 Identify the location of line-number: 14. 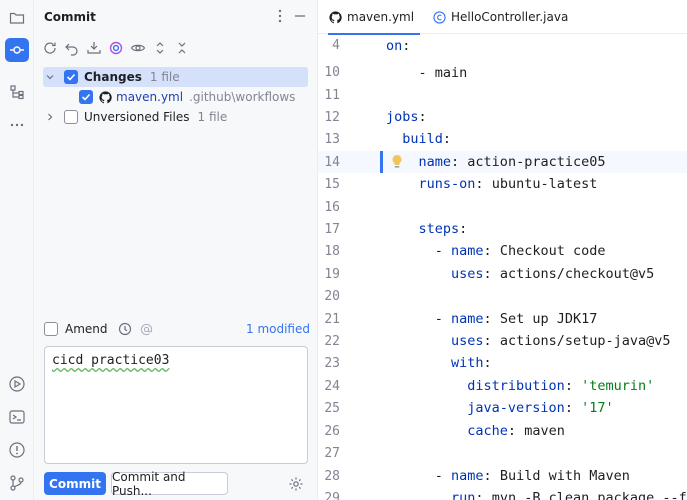
(332, 162).